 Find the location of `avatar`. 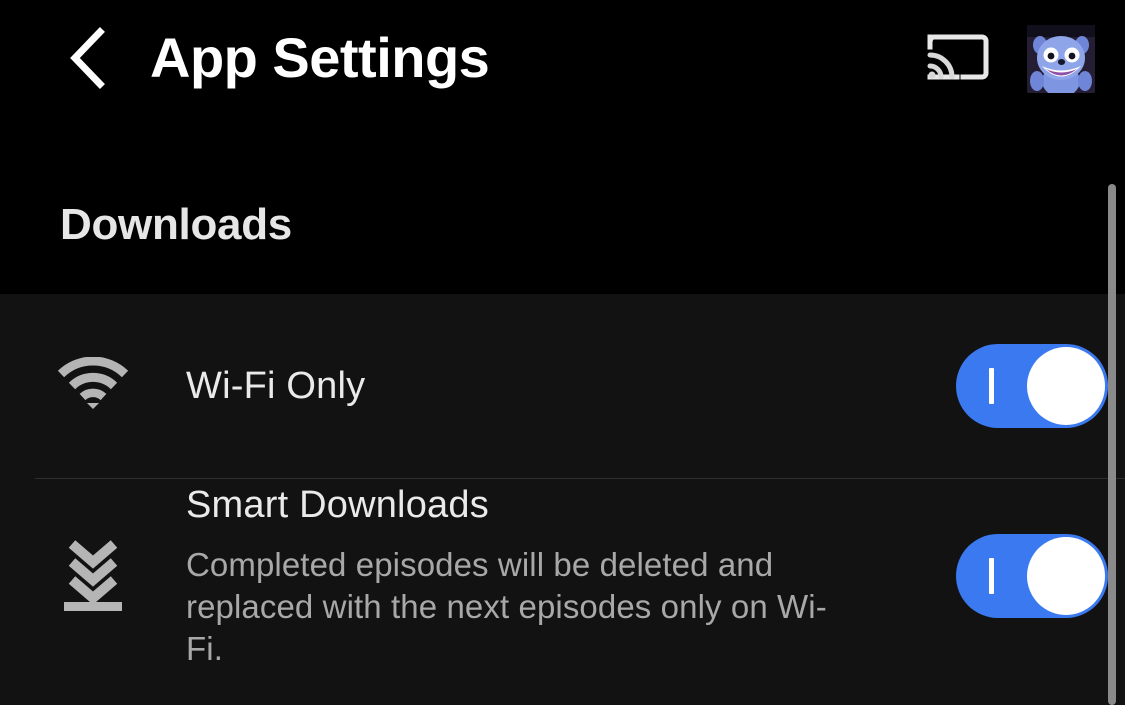

avatar is located at coordinates (1061, 59).